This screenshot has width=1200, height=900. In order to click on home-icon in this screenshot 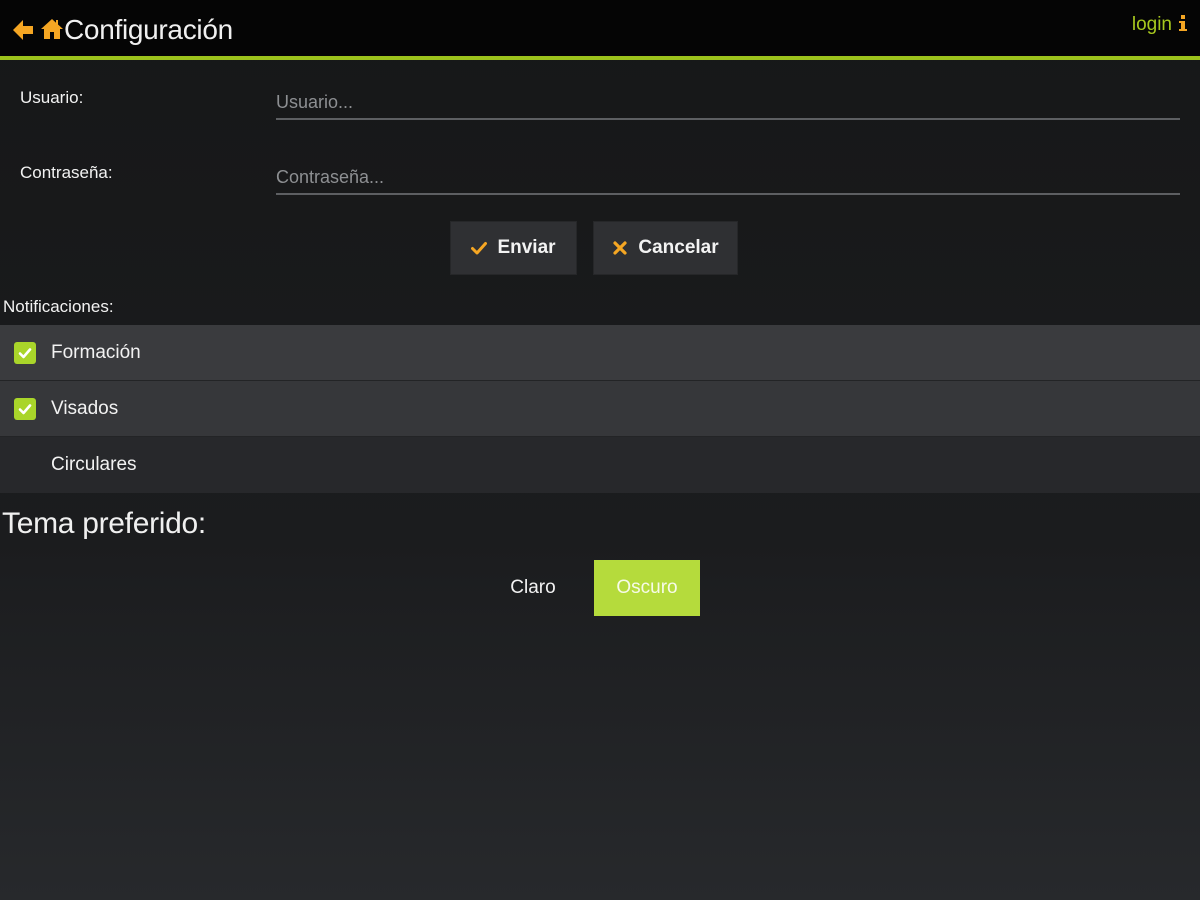, I will do `click(52, 29)`.